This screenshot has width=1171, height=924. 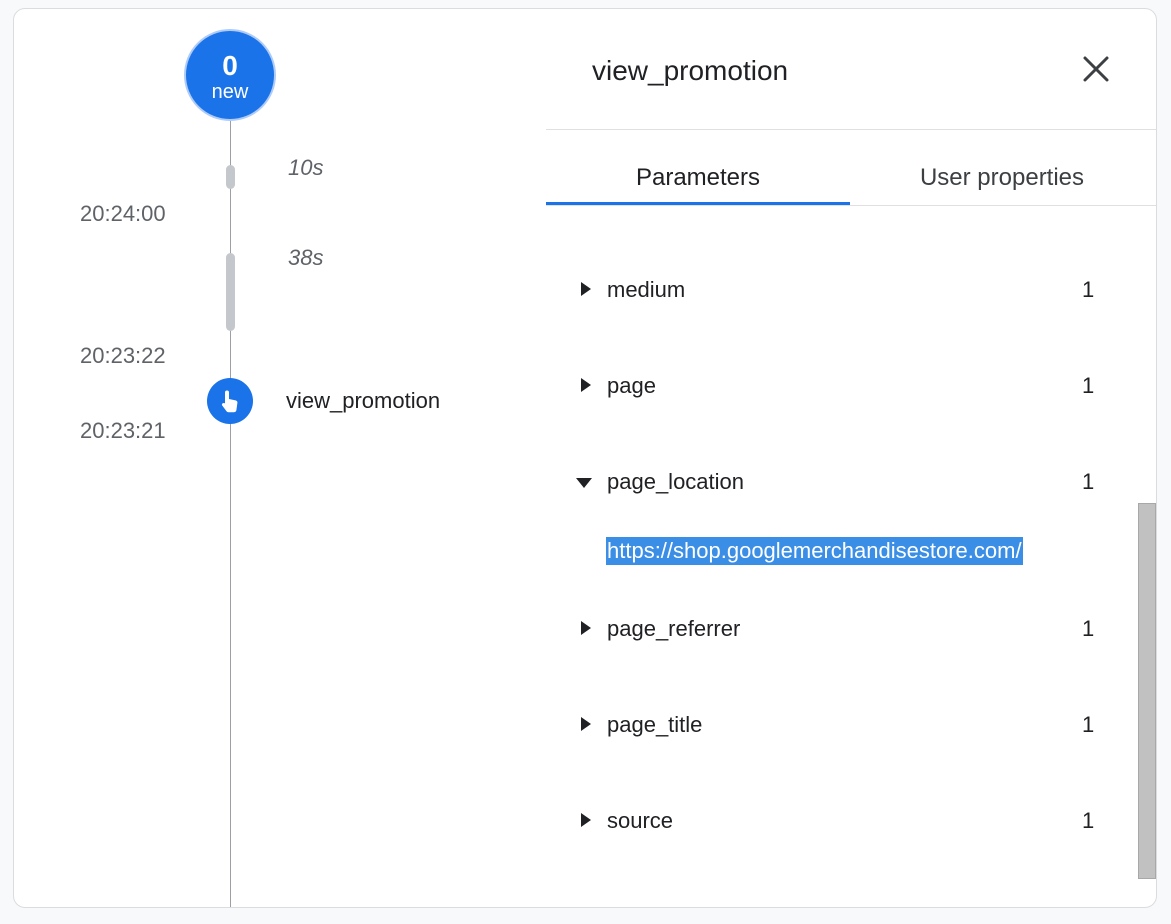 I want to click on tab-label: User properties, so click(x=1002, y=177).